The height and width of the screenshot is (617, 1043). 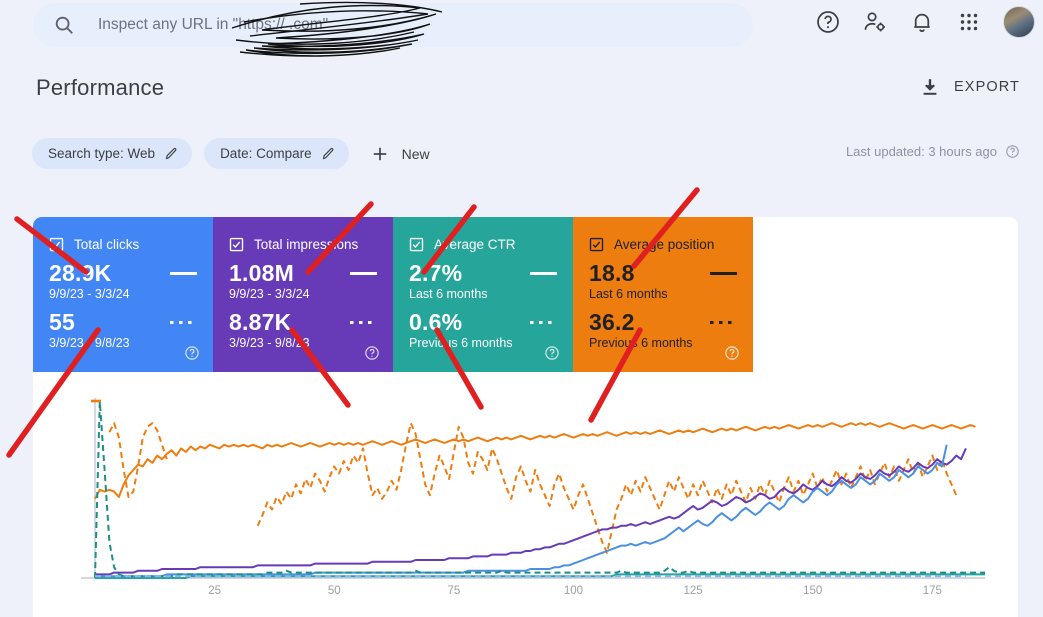 I want to click on metric-current-value: 28.9K, so click(x=80, y=273).